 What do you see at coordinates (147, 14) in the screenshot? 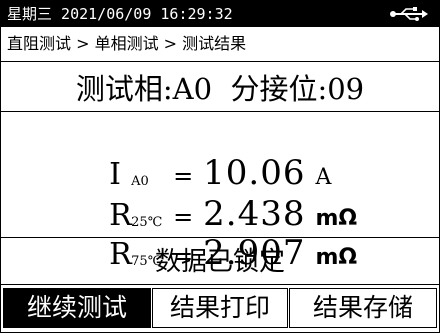
I see `datetime-label: 2021/06/09 16:29:32` at bounding box center [147, 14].